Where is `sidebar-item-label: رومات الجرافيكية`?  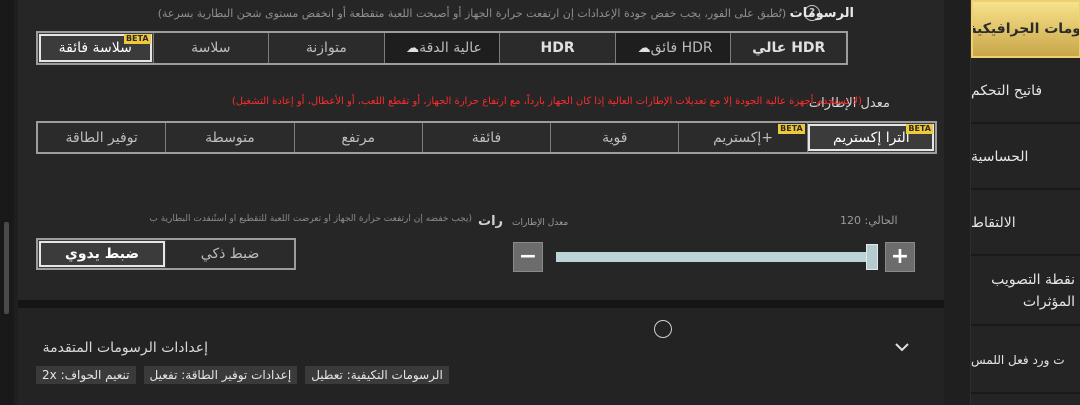 sidebar-item-label: رومات الجرافيكية is located at coordinates (1025, 29).